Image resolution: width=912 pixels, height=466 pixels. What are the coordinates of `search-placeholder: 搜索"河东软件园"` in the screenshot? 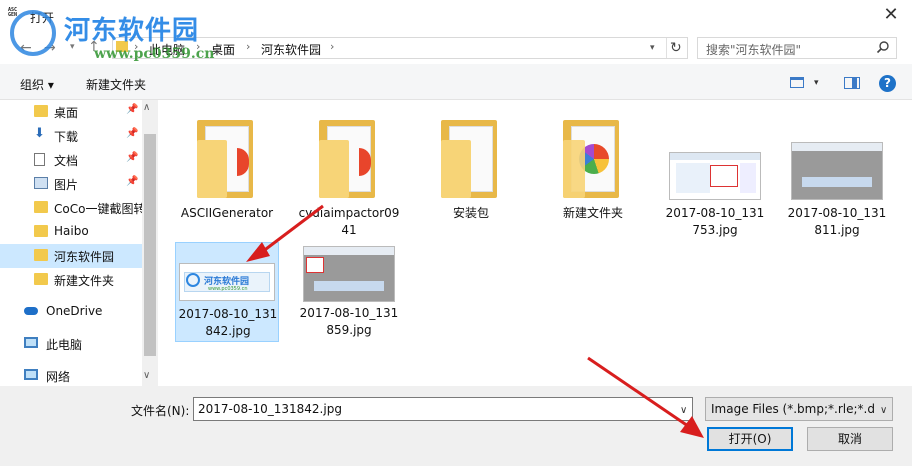 It's located at (754, 50).